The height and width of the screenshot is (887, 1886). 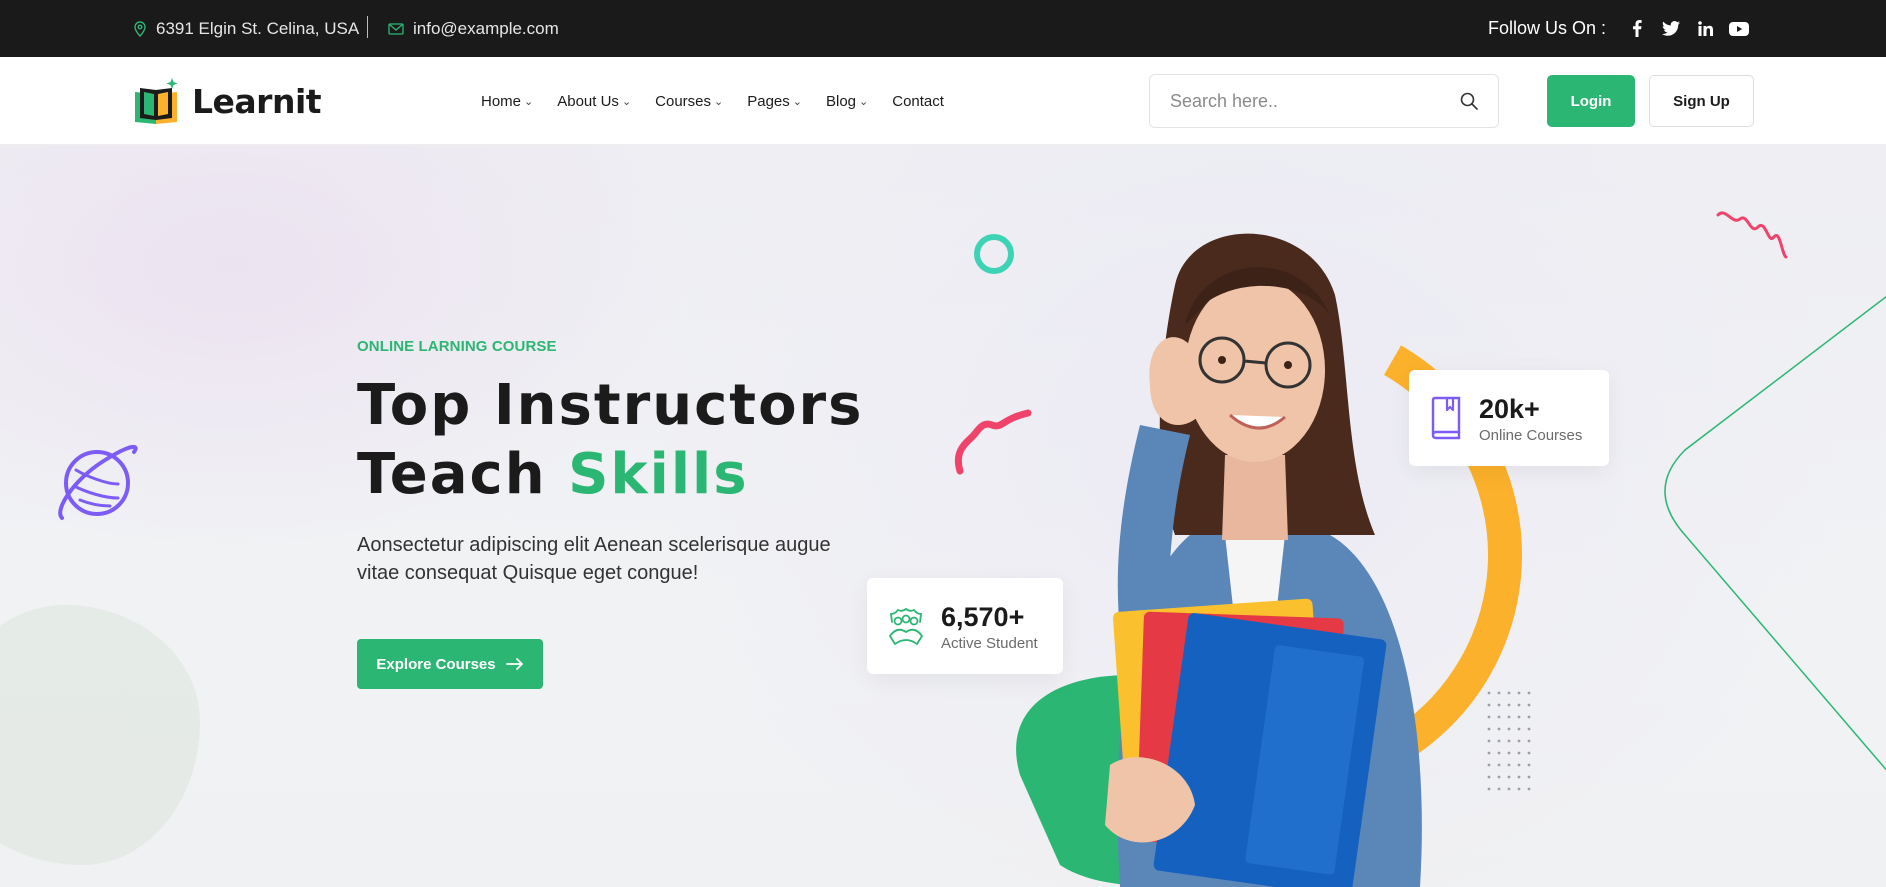 I want to click on stat-card-courses: 20k+ Online Courses, so click(x=1509, y=418).